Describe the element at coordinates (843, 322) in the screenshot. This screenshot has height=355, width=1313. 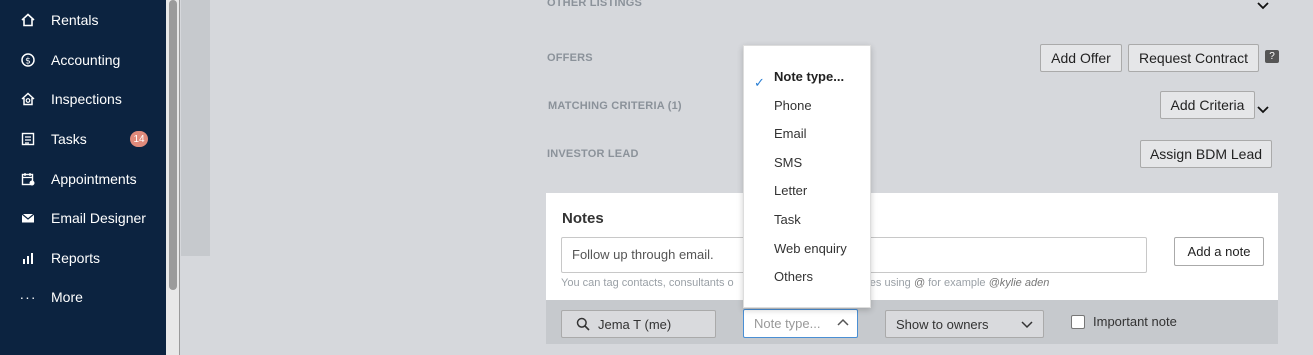
I see `chevron-up-icon` at that location.